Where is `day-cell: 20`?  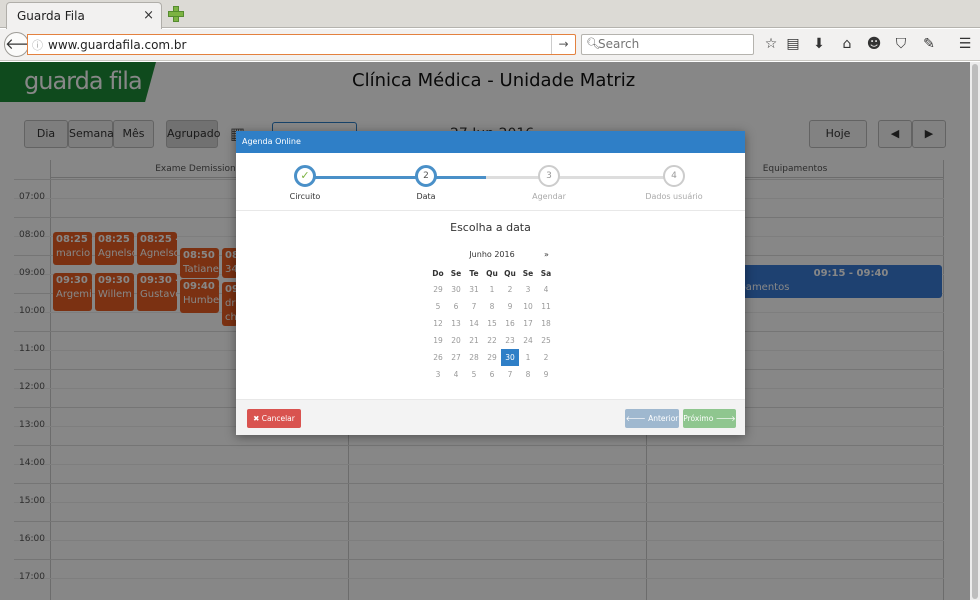 day-cell: 20 is located at coordinates (456, 340).